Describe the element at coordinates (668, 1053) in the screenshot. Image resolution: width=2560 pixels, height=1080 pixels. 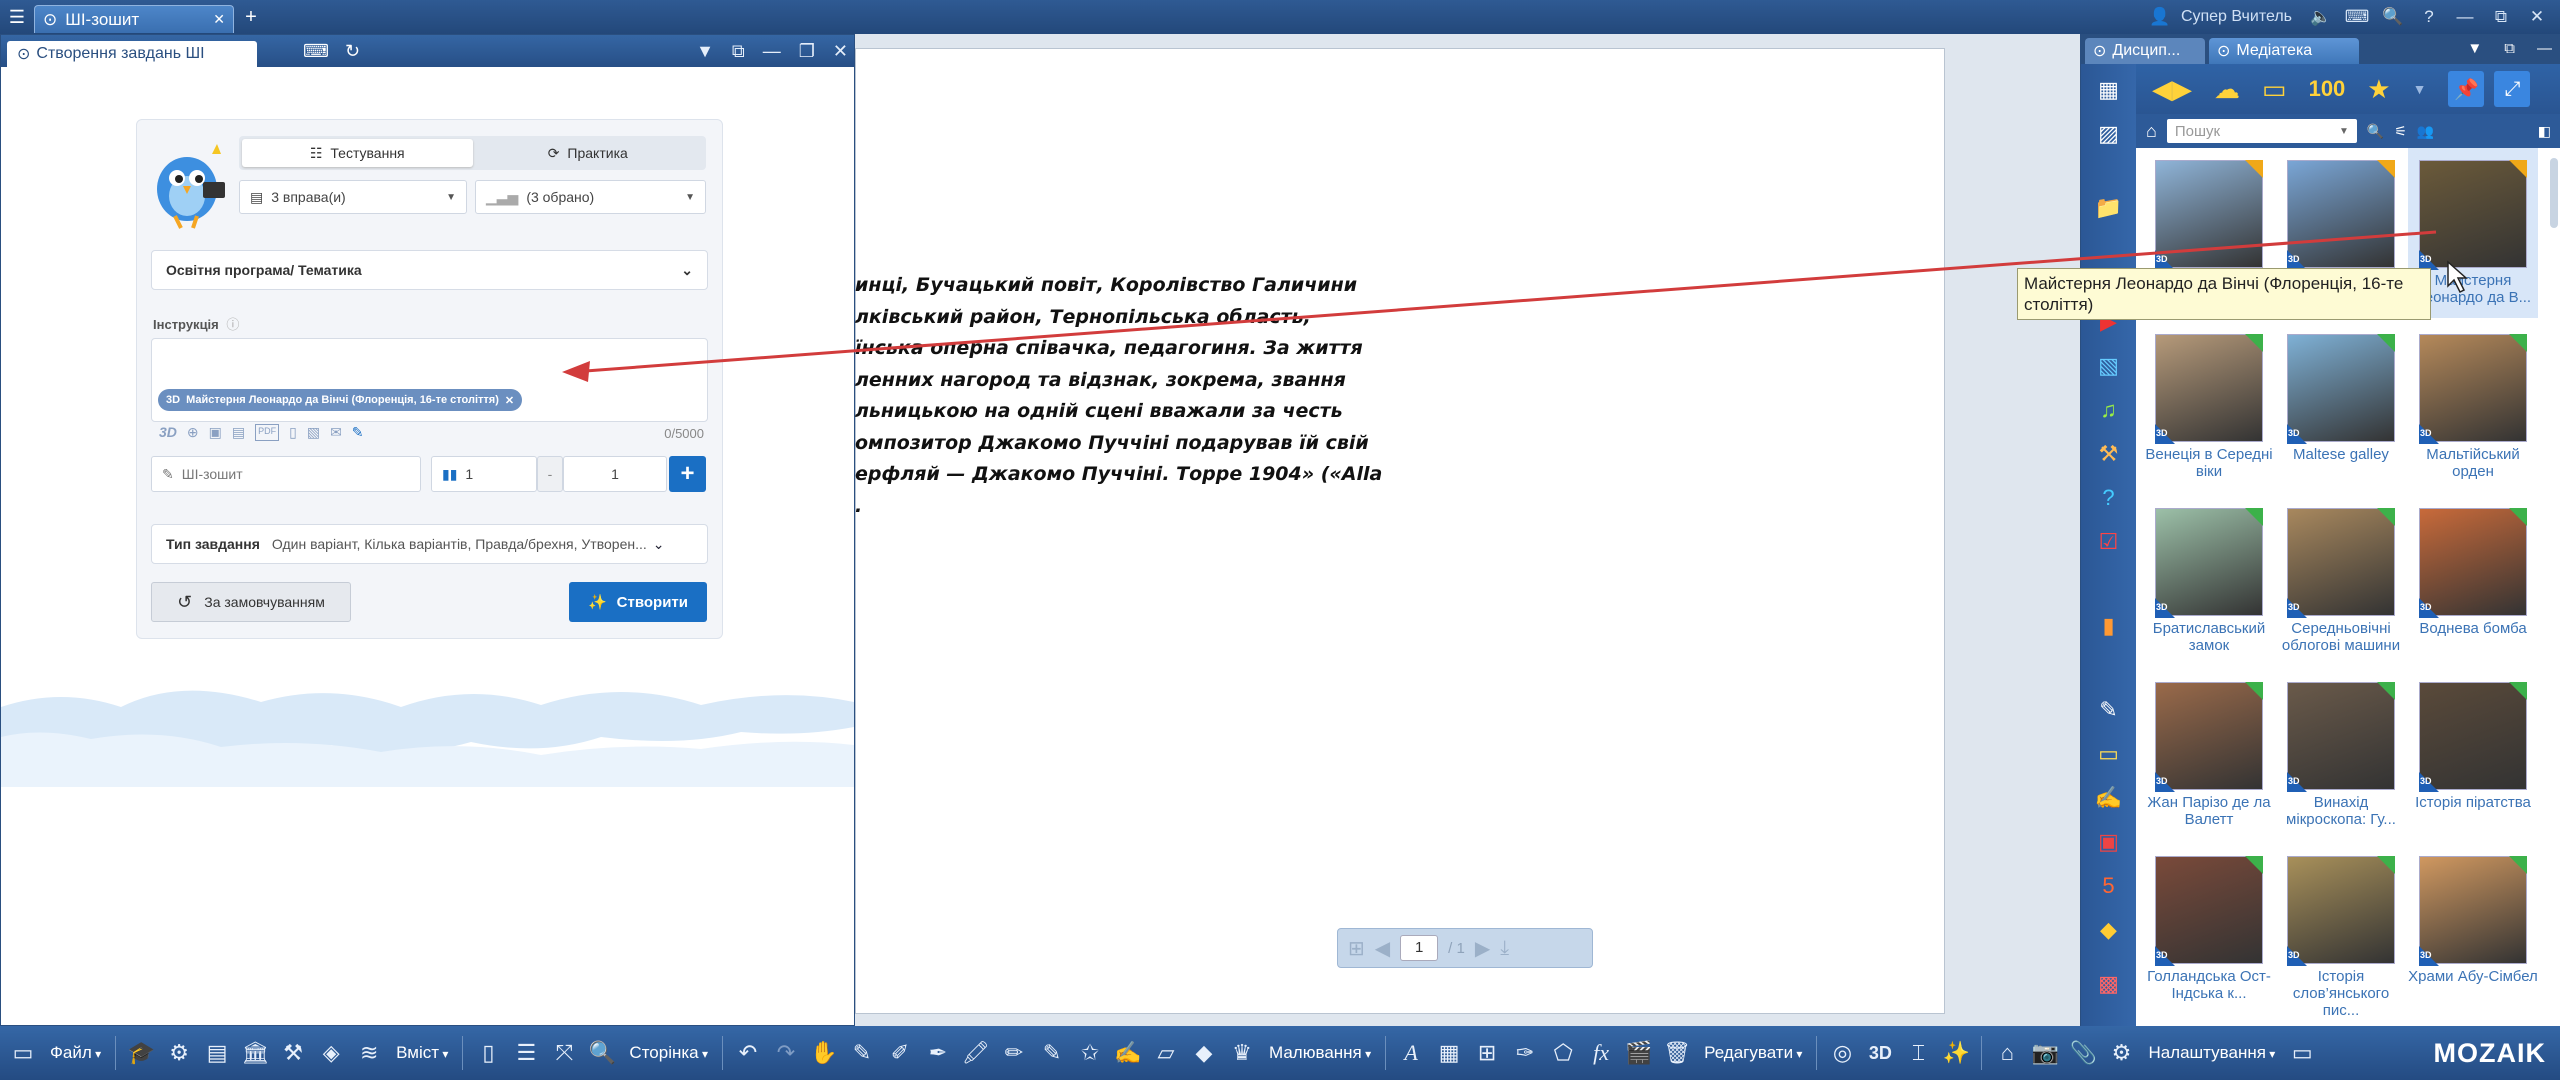
I see `page-menu: Сторінка` at that location.